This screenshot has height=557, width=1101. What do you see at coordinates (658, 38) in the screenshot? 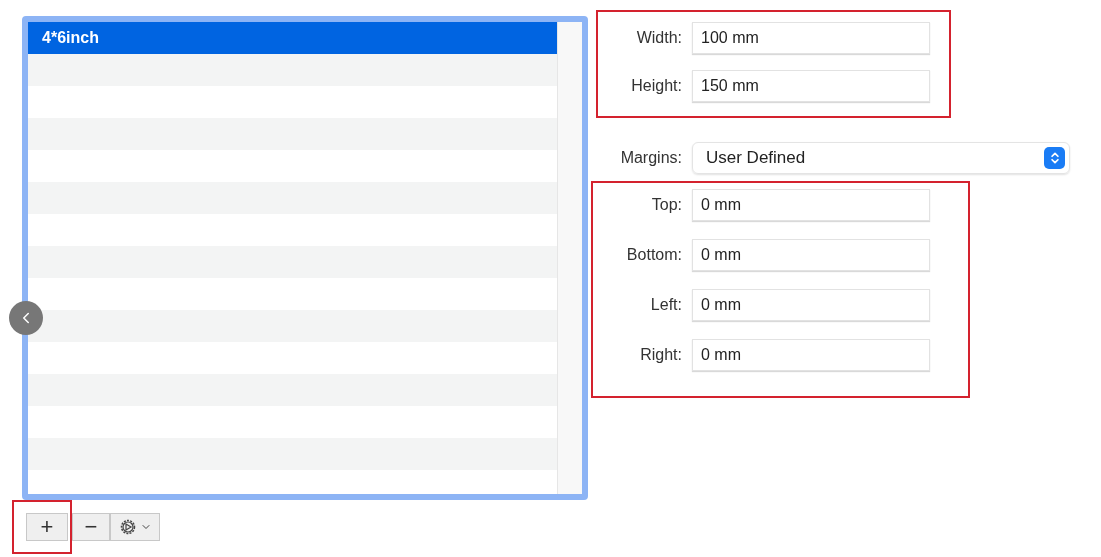
I see `field-label: Width:` at bounding box center [658, 38].